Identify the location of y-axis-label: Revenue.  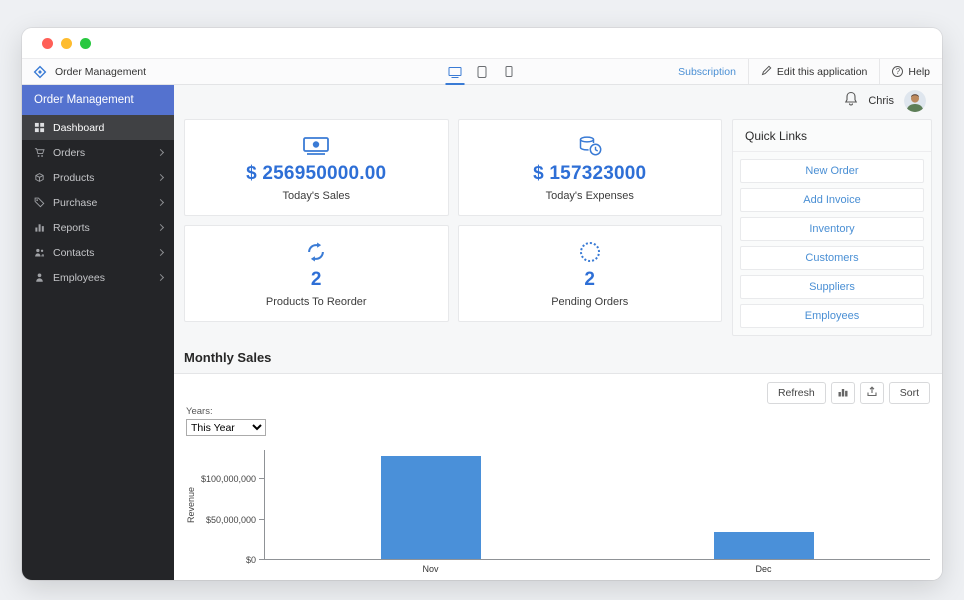
(191, 505).